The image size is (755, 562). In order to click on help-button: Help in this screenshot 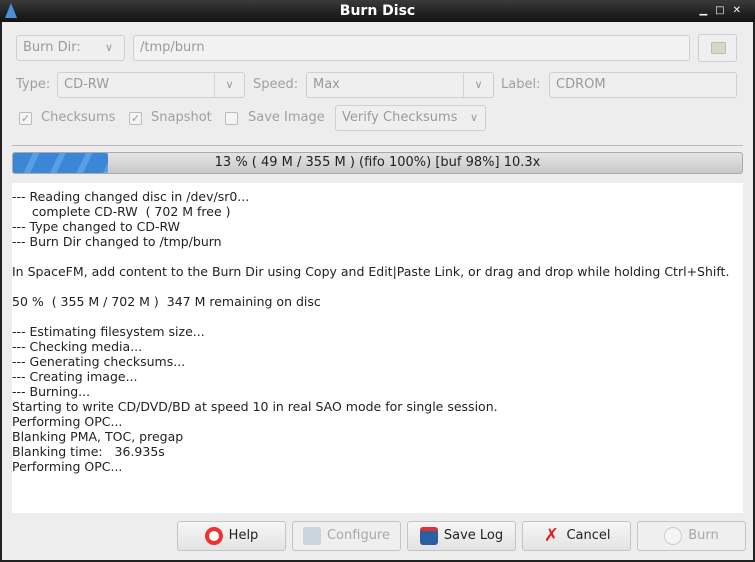, I will do `click(231, 536)`.